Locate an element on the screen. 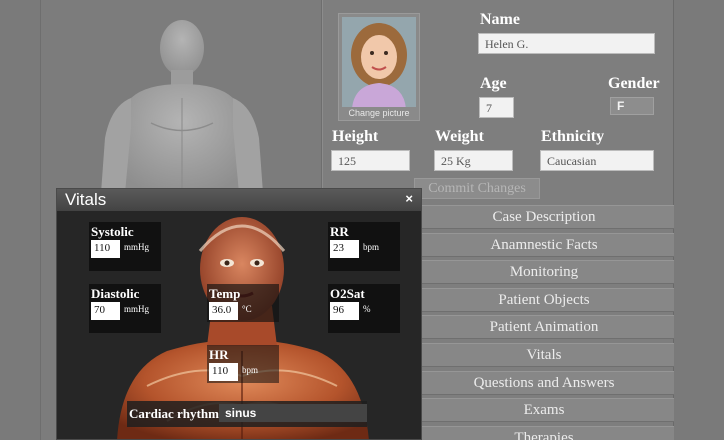  cardiac-rhythm-row: Cardiac rhythm: sinus is located at coordinates (247, 414).